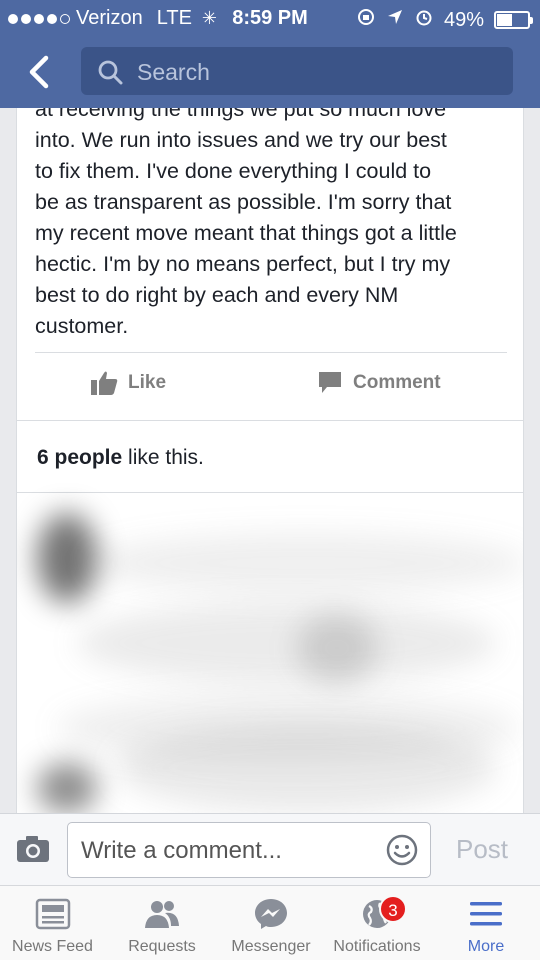 This screenshot has width=540, height=960. I want to click on camera-button, so click(33, 849).